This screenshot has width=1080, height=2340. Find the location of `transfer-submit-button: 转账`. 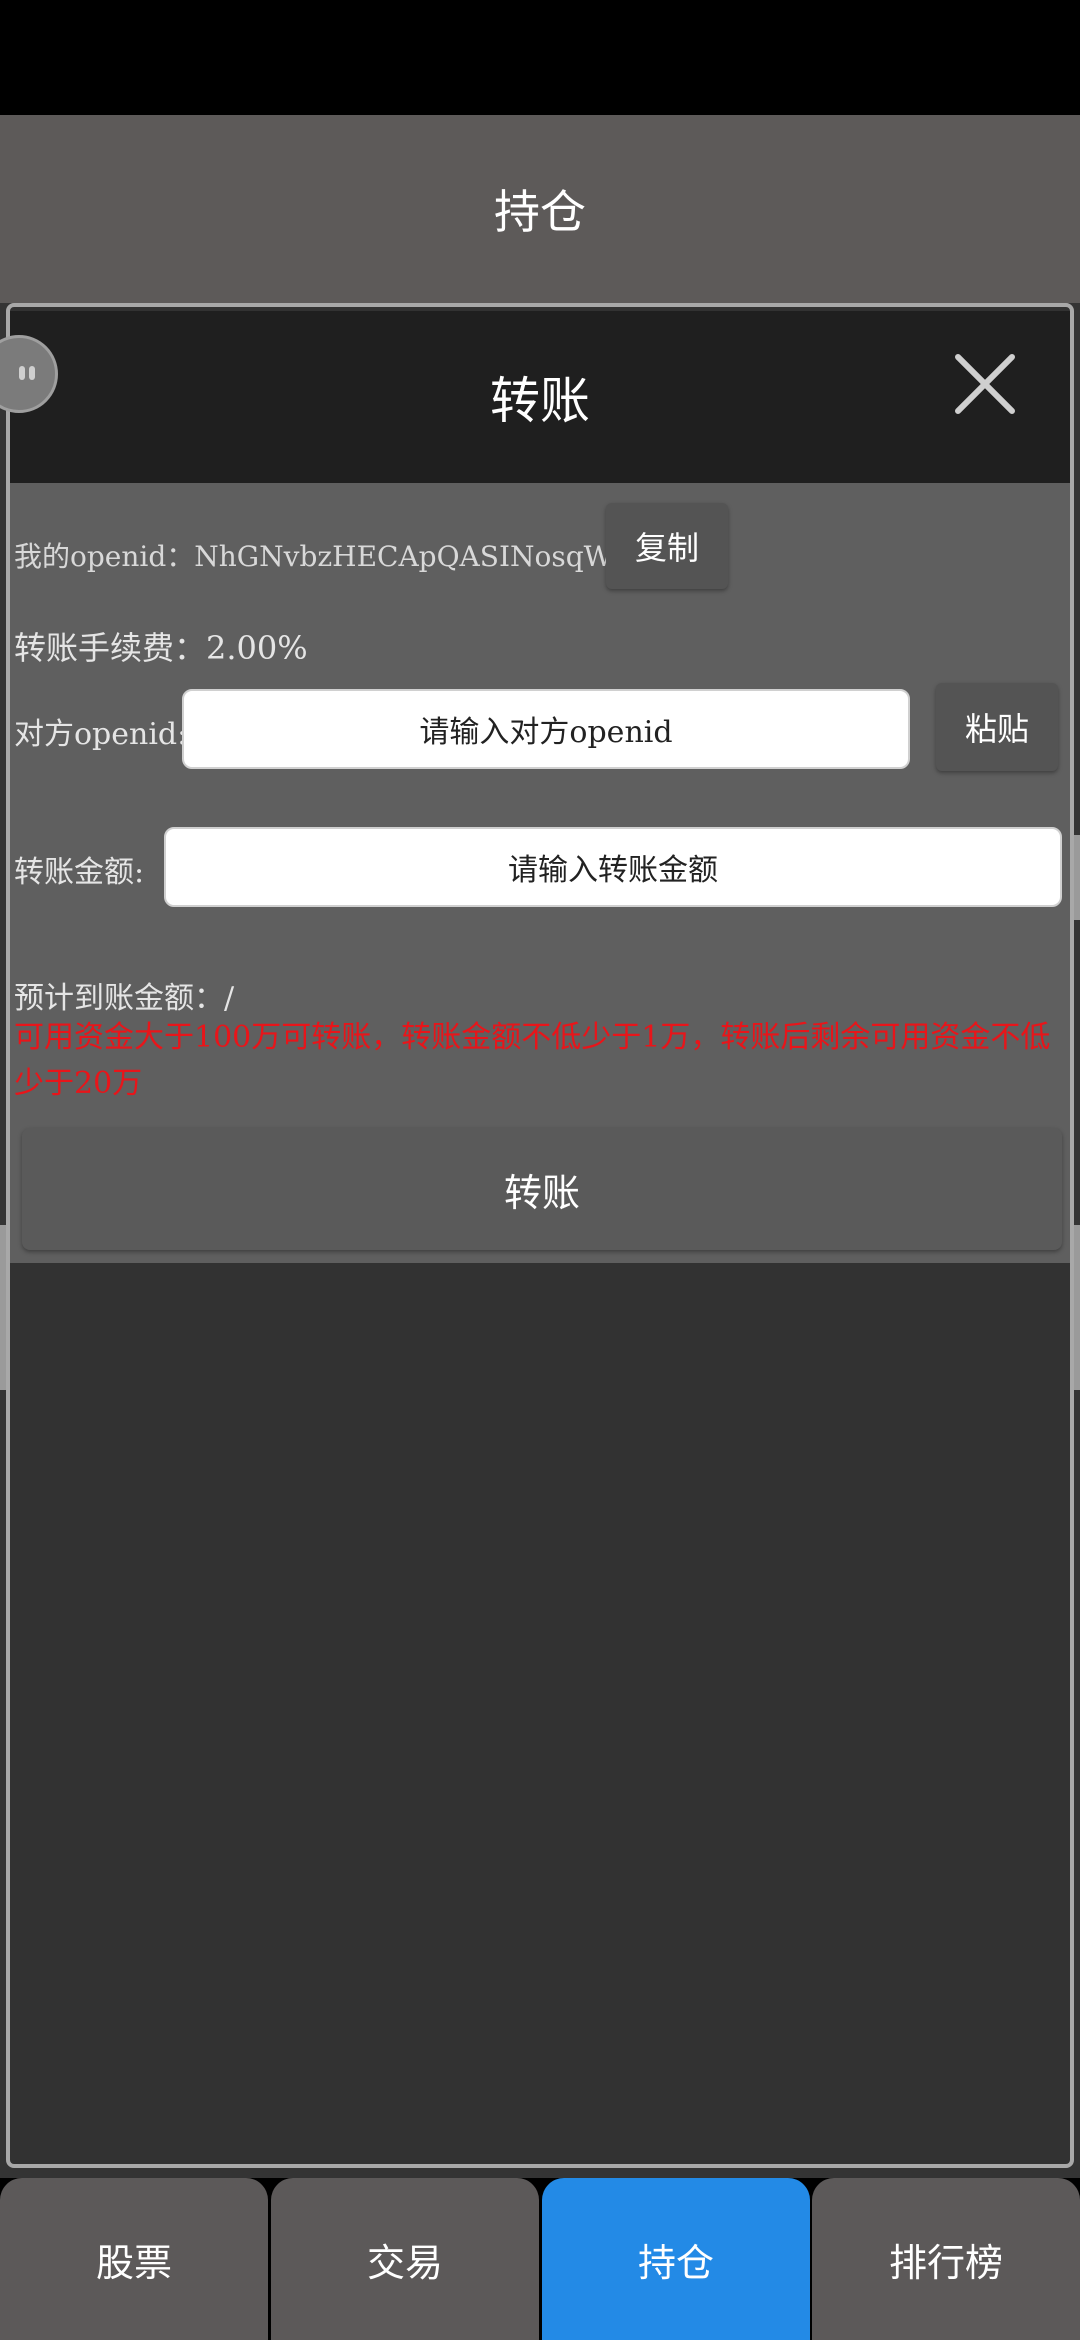

transfer-submit-button: 转账 is located at coordinates (542, 1189).